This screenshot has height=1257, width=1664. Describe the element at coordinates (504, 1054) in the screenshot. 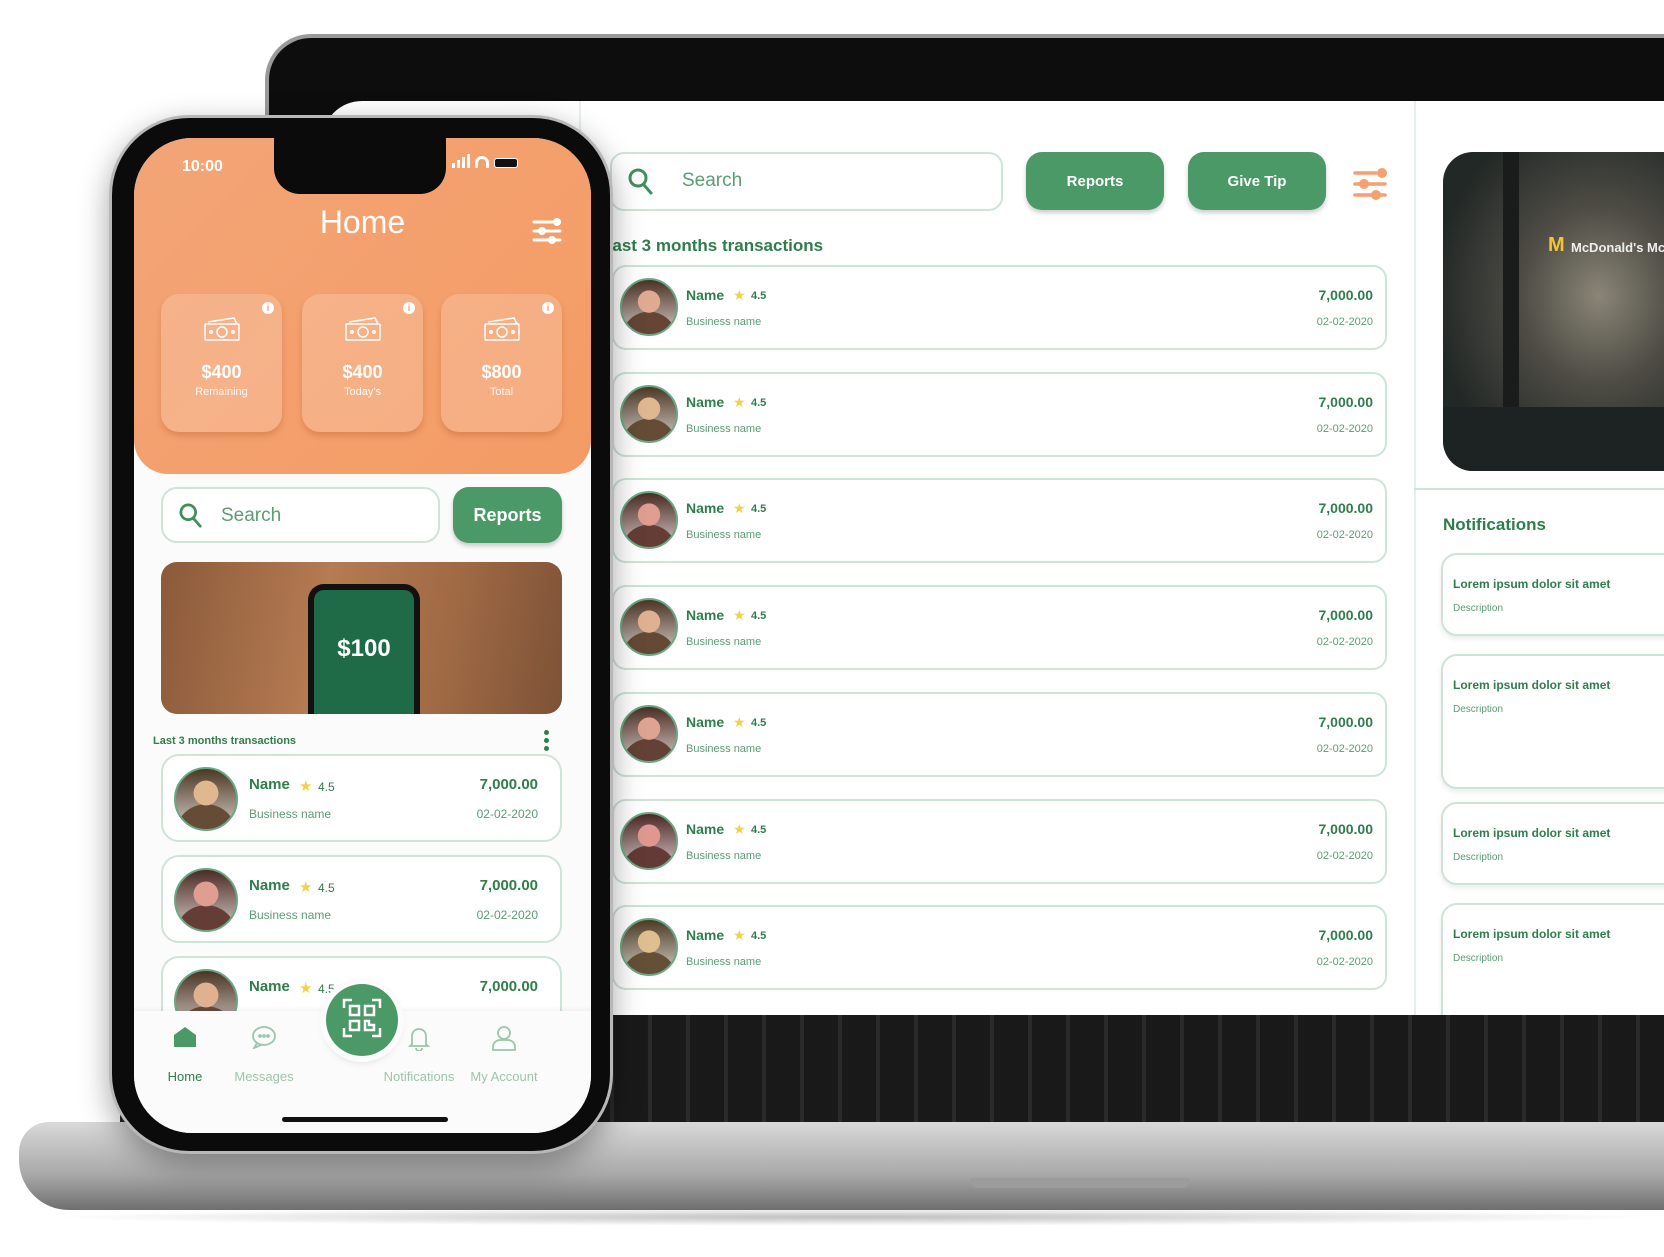

I see `nav-my-account: My Account` at that location.